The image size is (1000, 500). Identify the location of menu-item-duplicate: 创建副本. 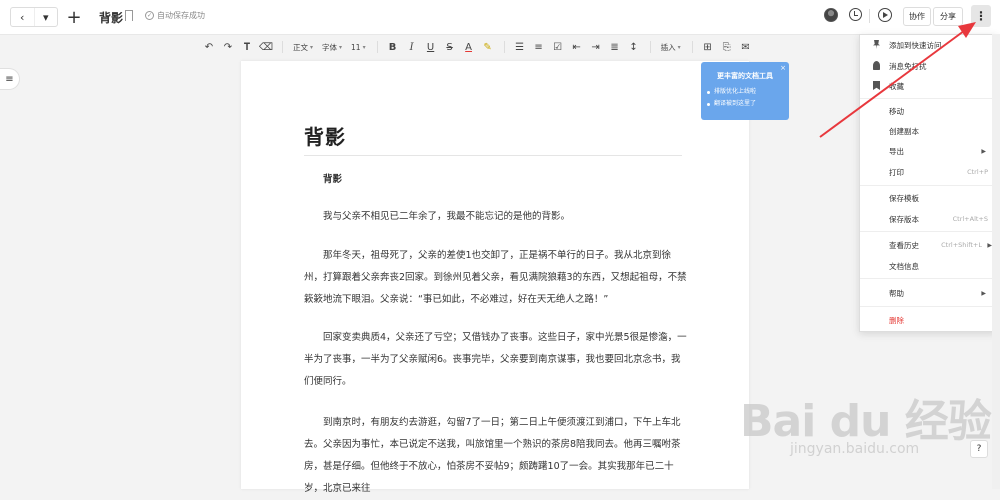
(929, 131).